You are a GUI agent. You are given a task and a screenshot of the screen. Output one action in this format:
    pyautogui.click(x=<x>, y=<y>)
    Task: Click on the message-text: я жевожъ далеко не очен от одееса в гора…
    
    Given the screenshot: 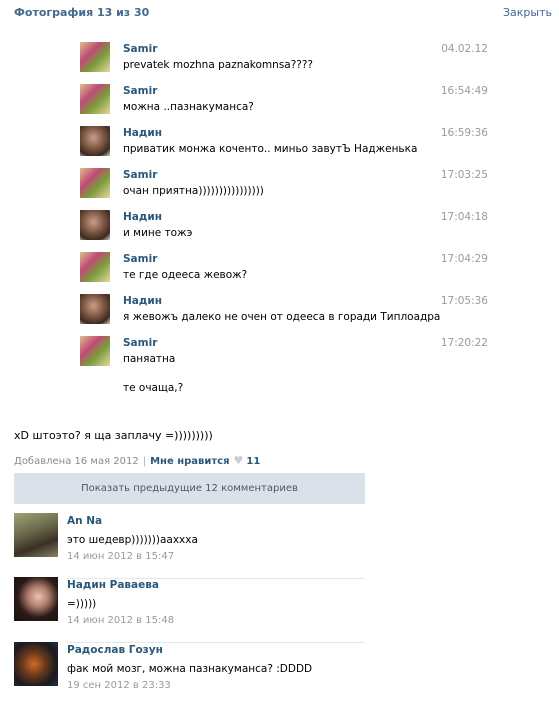 What is the action you would take?
    pyautogui.click(x=282, y=317)
    